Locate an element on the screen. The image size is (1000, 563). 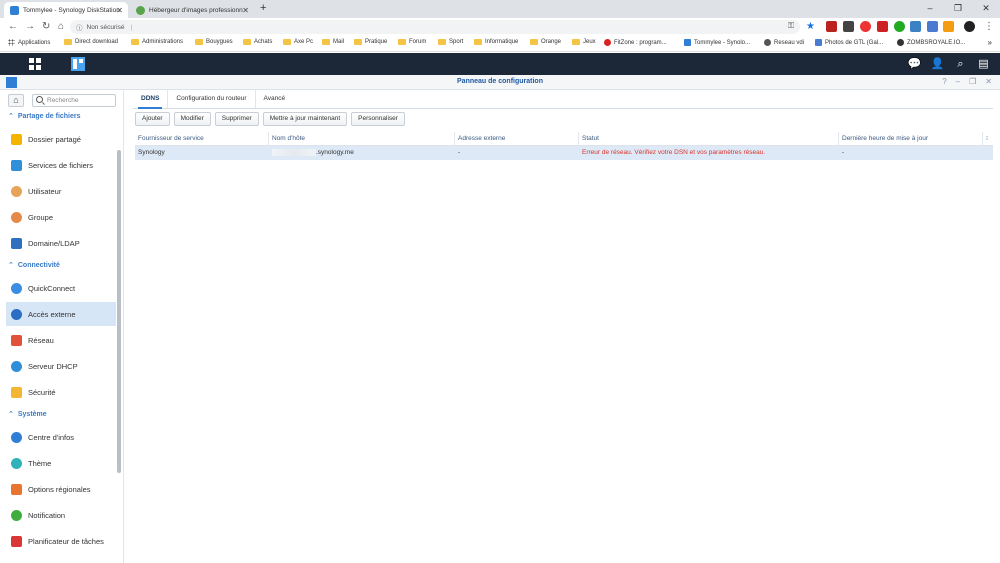
sidebar-item-centre-infos: Centre d'infos is located at coordinates (61, 437).